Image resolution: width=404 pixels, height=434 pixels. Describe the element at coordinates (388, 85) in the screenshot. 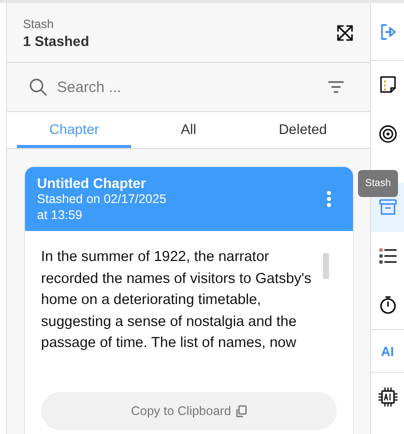

I see `note-icon` at that location.